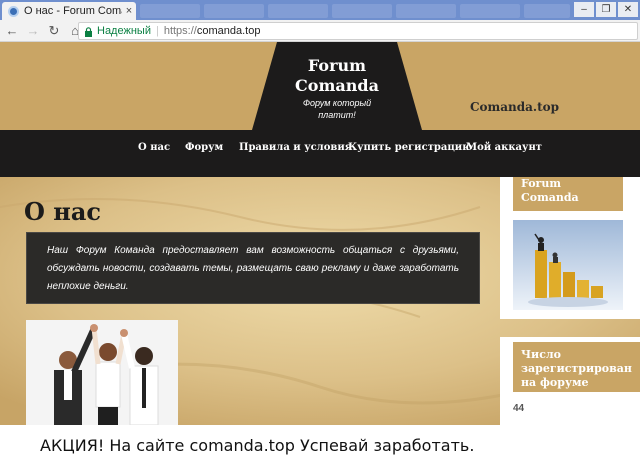 This screenshot has width=640, height=470. What do you see at coordinates (124, 31) in the screenshot?
I see `secure-label: Надежный` at bounding box center [124, 31].